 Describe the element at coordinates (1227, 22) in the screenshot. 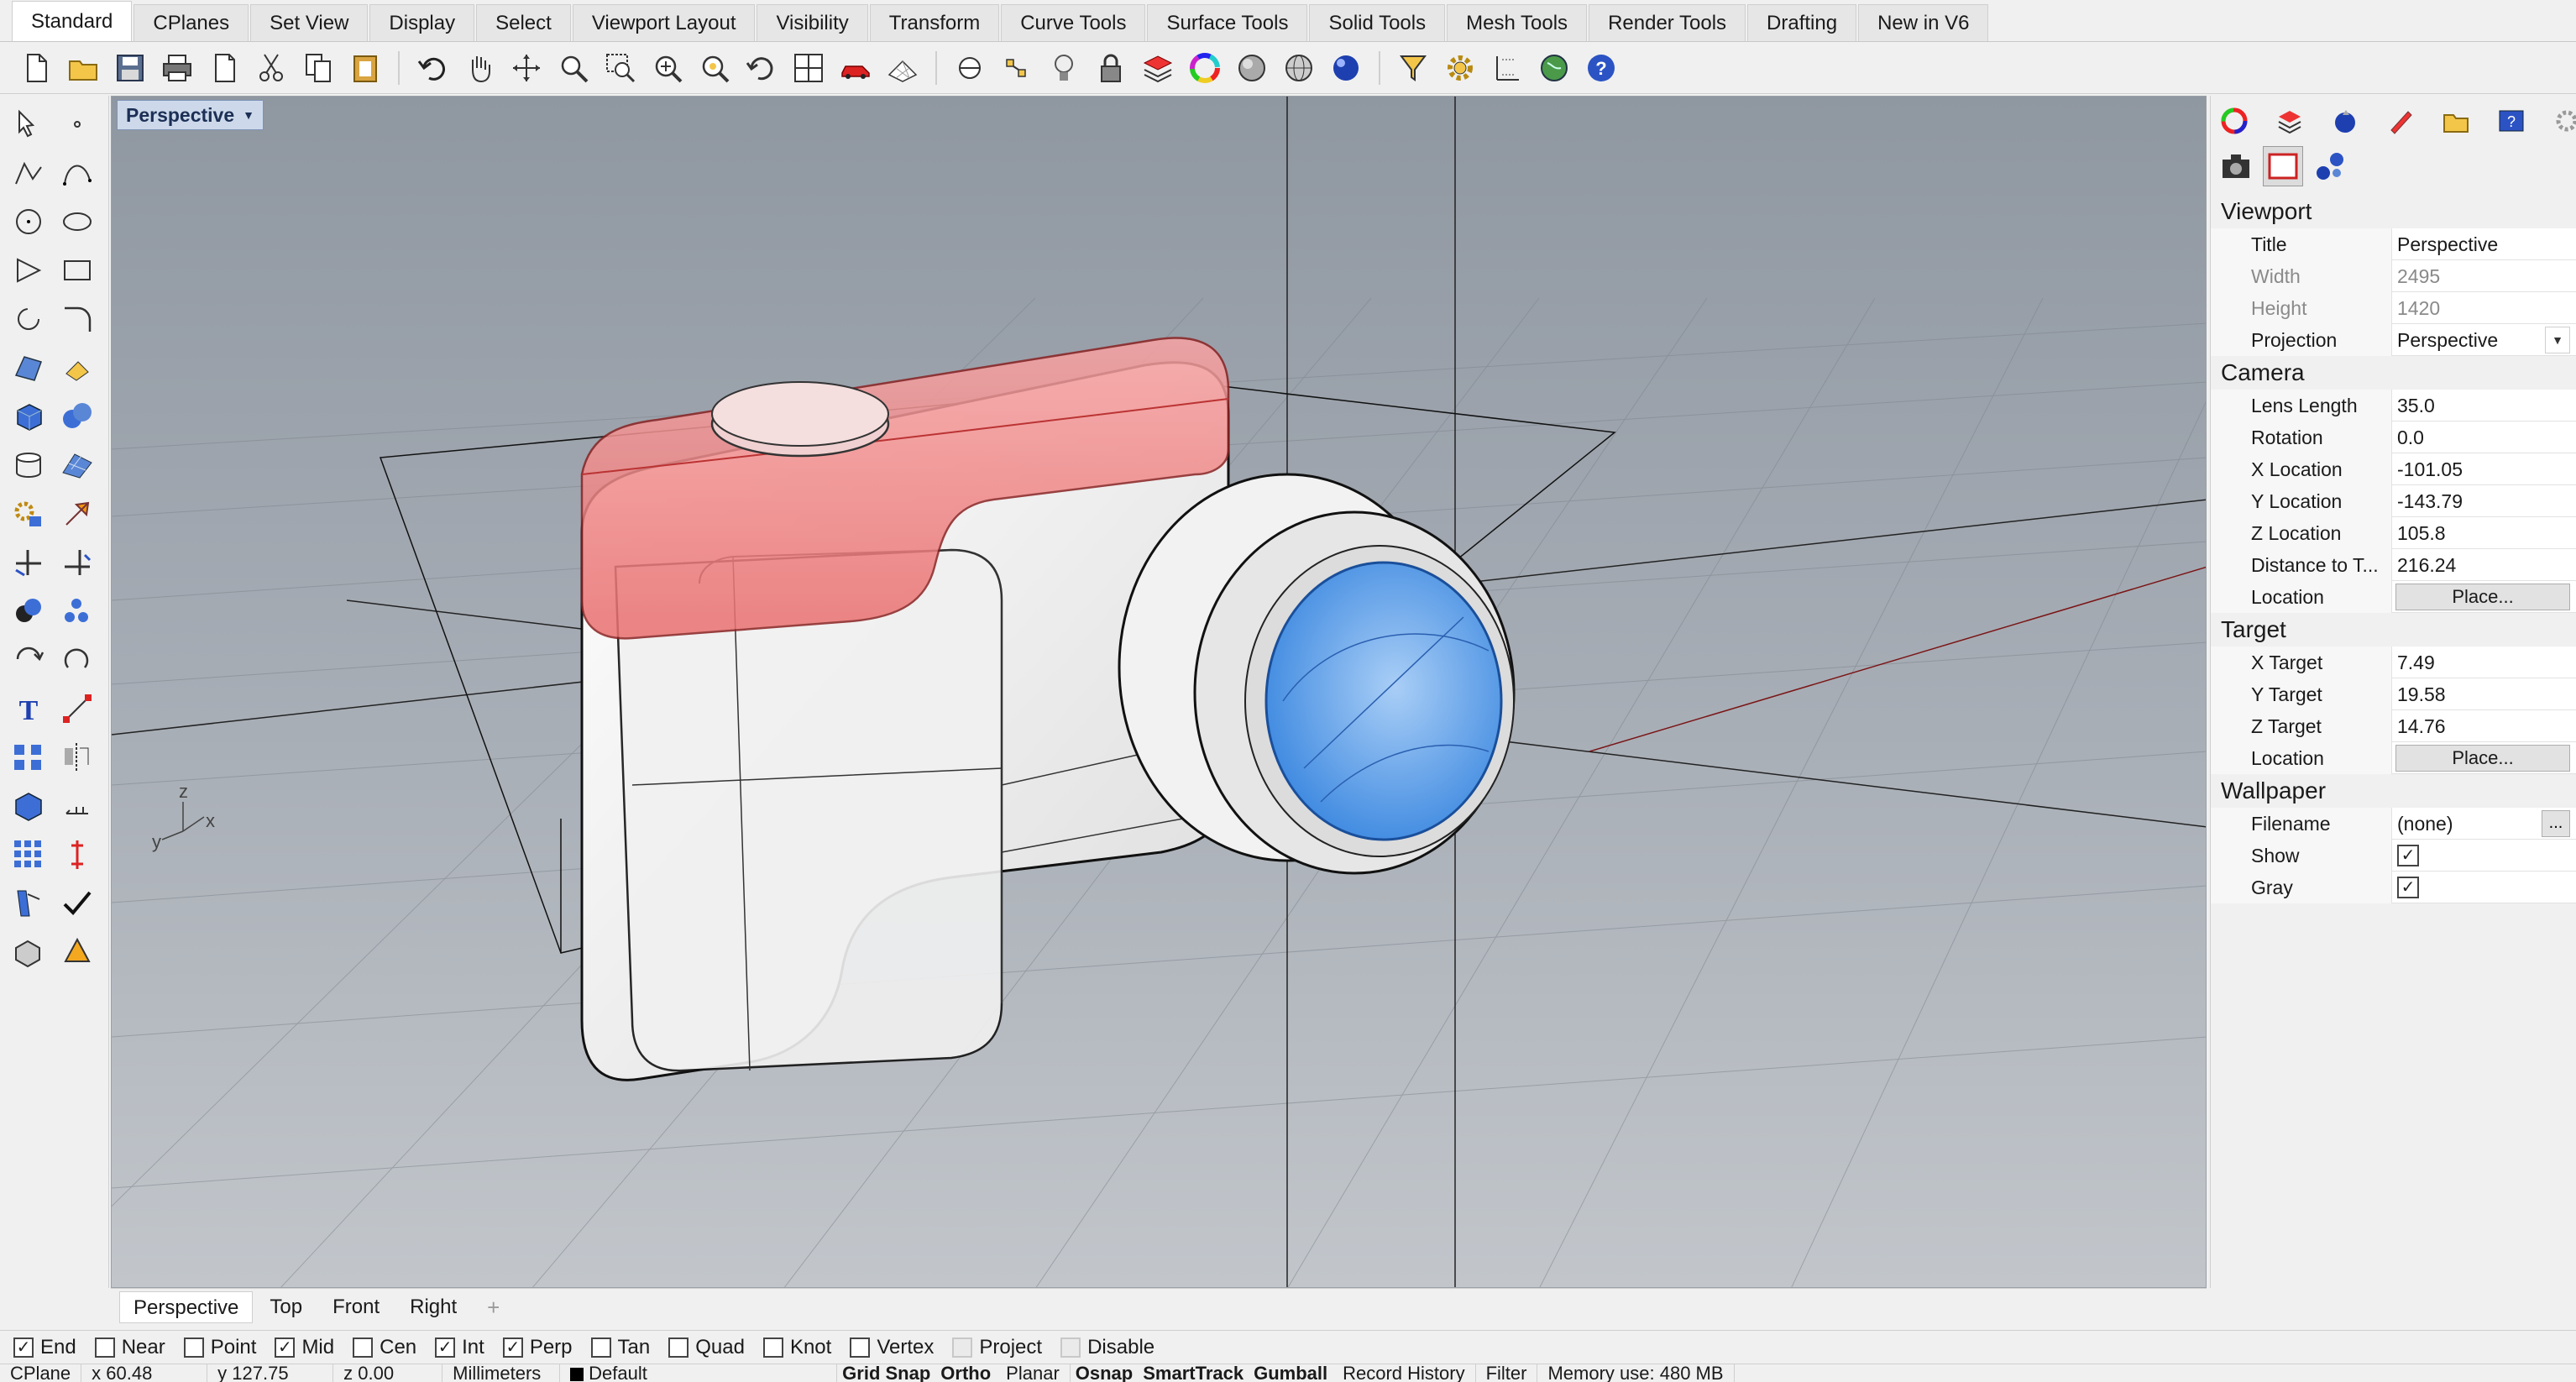

I see `tab-surface-tools: Surface Tools` at that location.